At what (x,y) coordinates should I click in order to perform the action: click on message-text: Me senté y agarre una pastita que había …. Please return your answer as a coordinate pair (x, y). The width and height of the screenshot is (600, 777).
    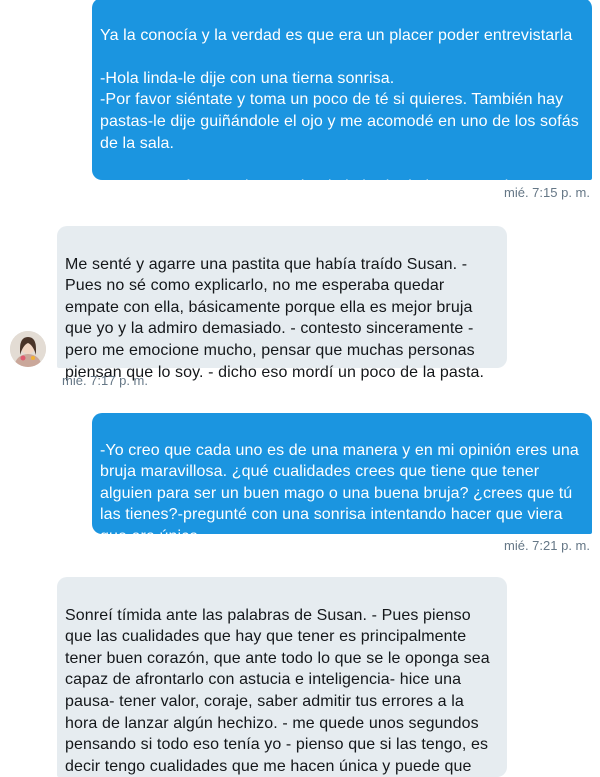
    Looking at the image, I should click on (275, 318).